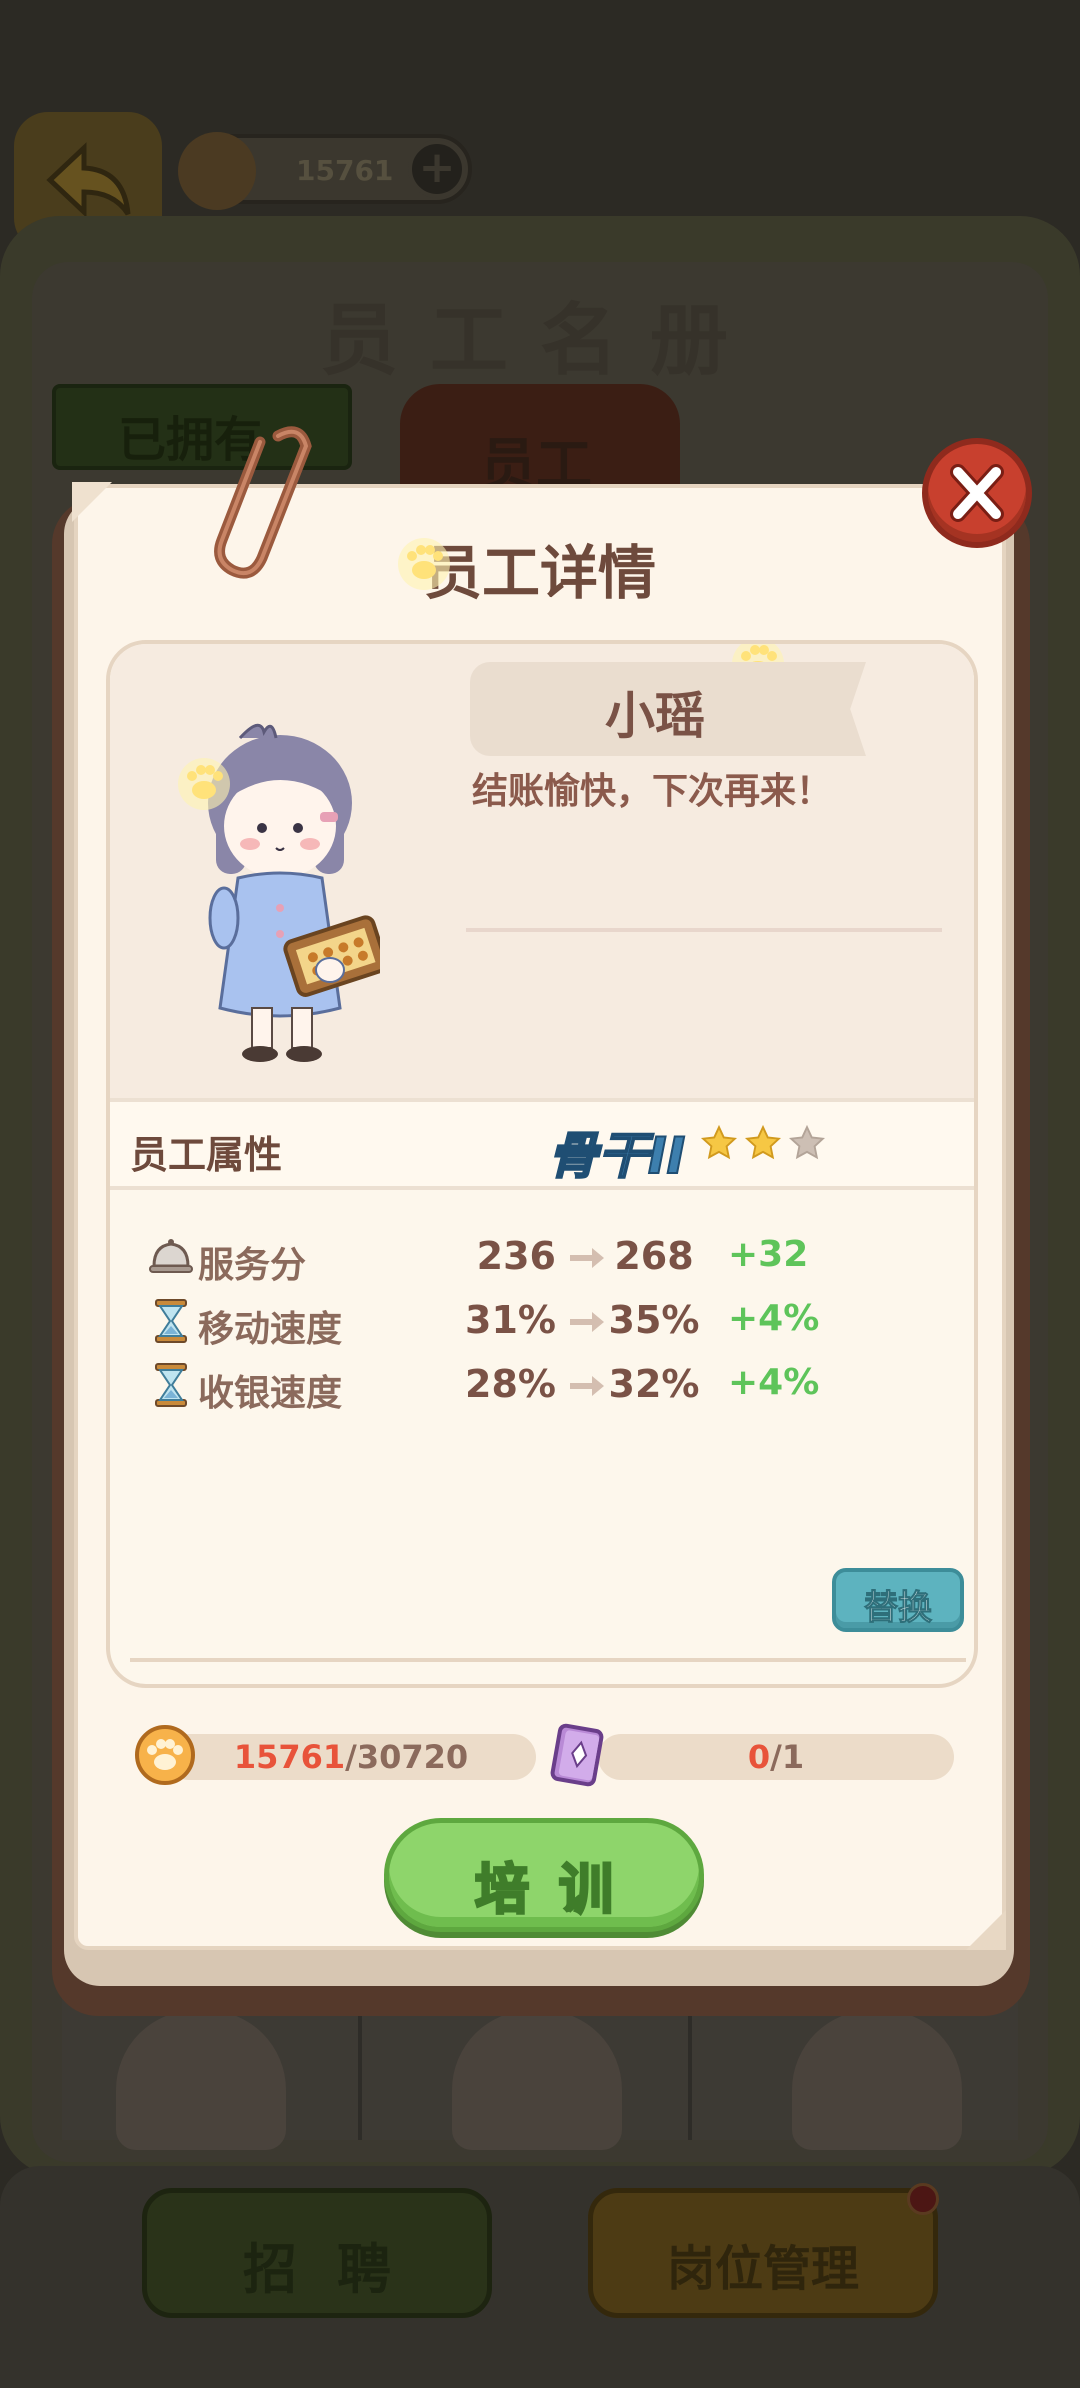 This screenshot has width=1080, height=2388. I want to click on paperclip-icon, so click(263, 502).